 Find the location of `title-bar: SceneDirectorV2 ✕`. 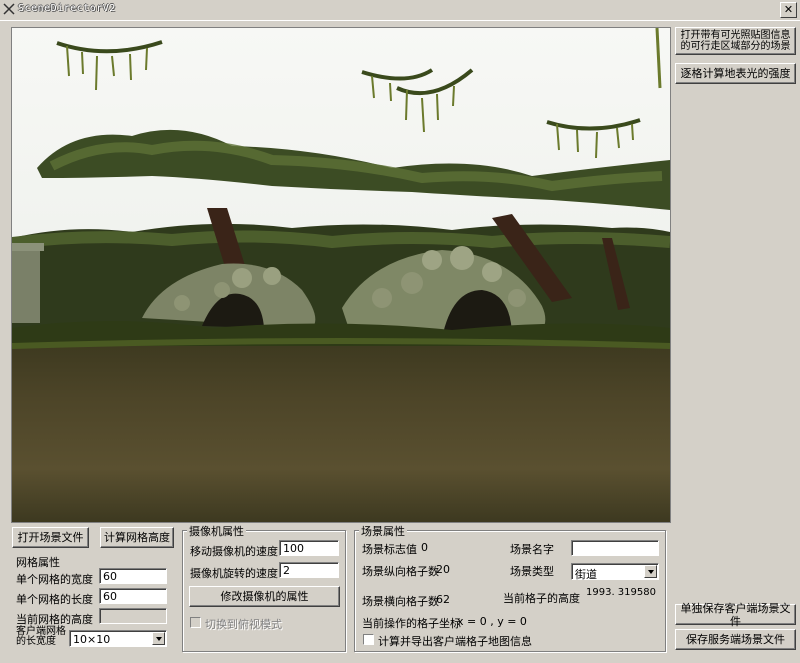

title-bar: SceneDirectorV2 ✕ is located at coordinates (400, 10).